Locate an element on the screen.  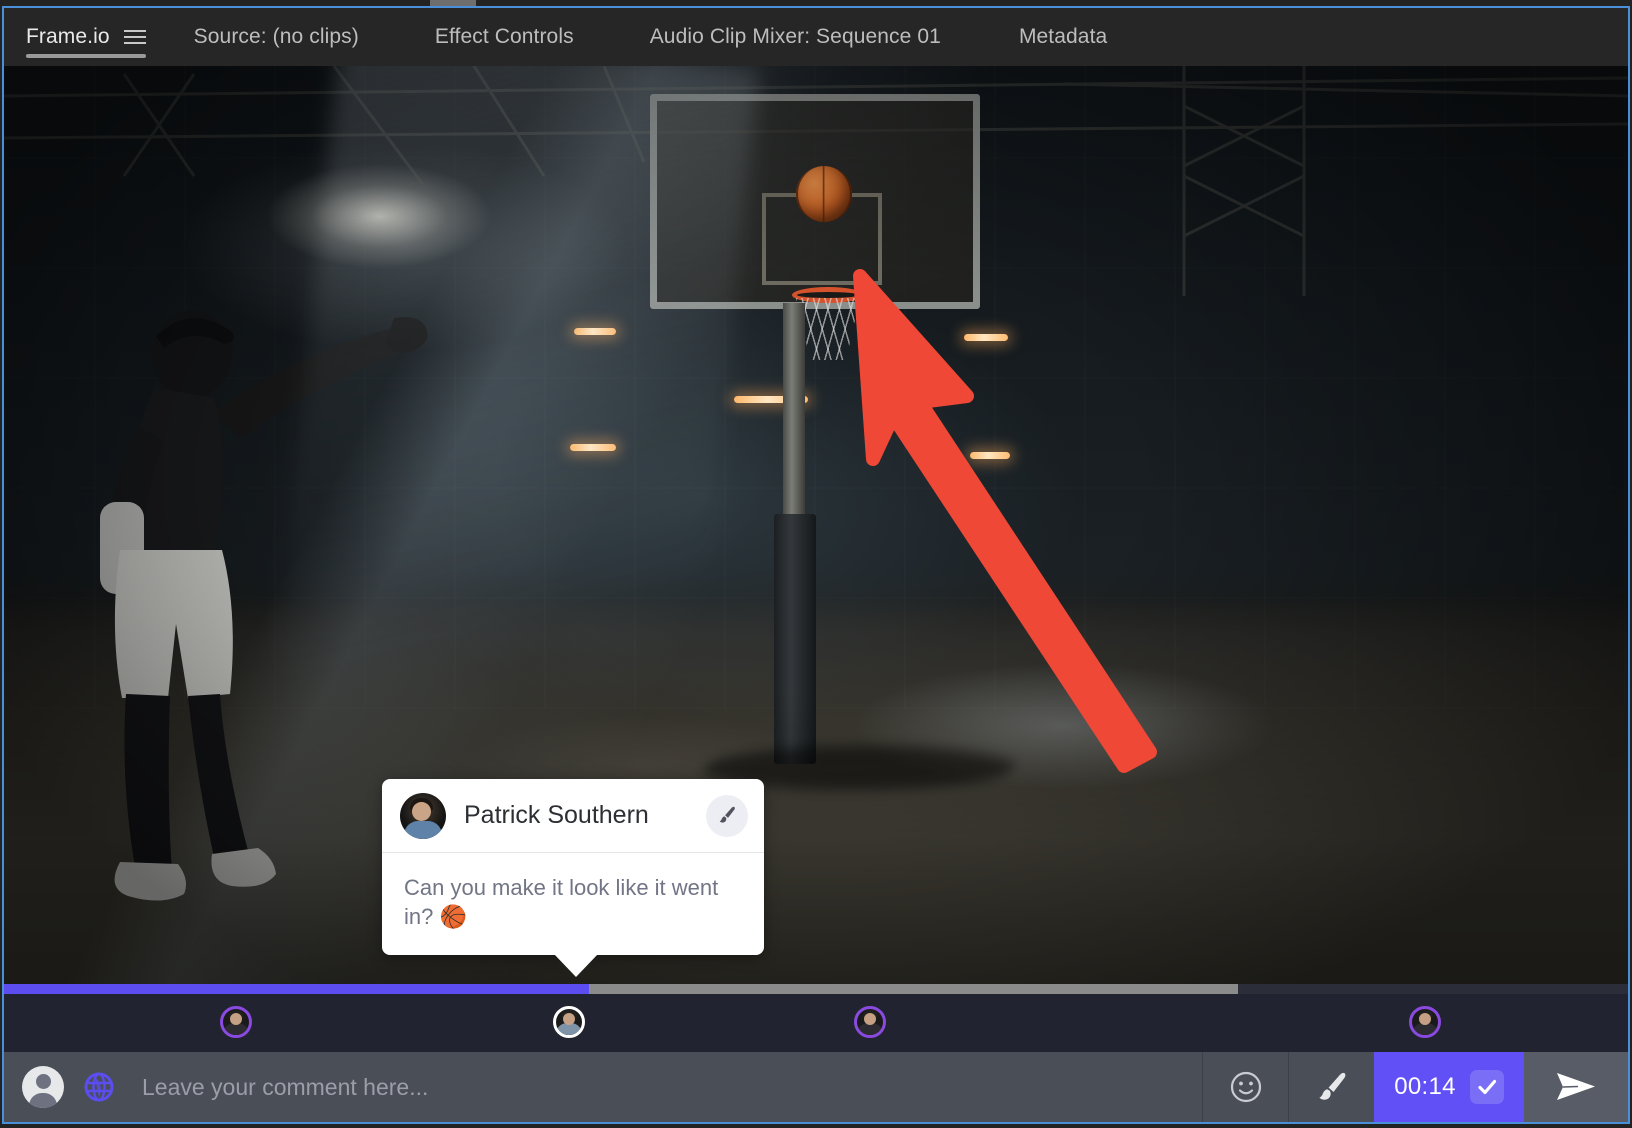
comment-marker-active is located at coordinates (569, 1022).